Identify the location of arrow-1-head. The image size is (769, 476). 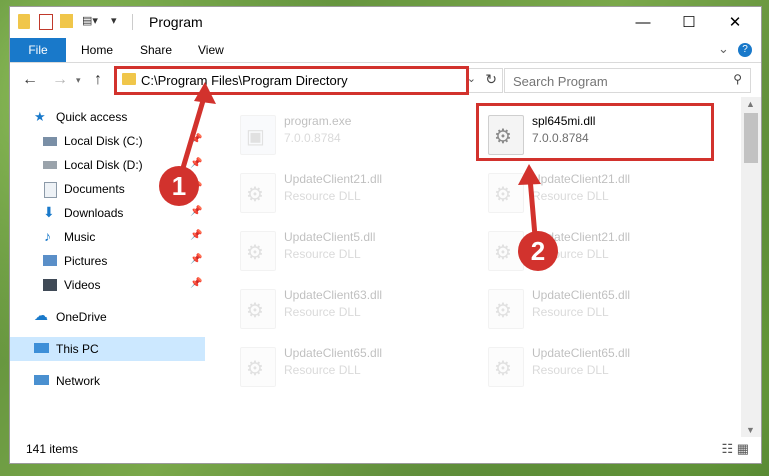
(205, 93).